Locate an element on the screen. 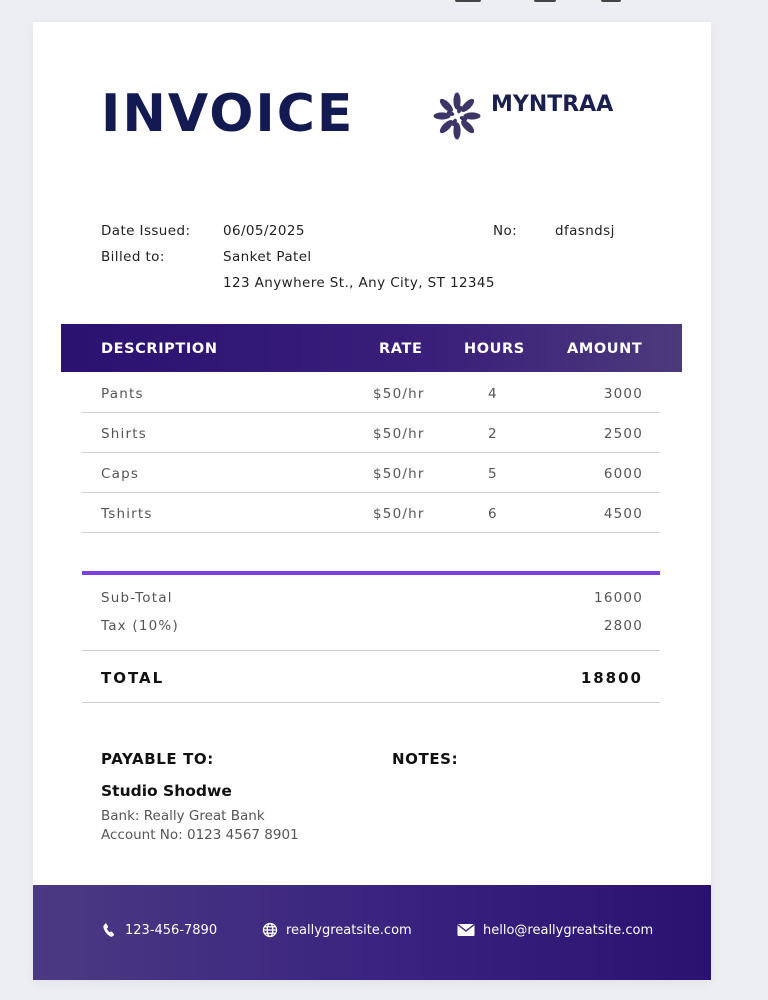 This screenshot has height=1000, width=768. row-amount: 6000 is located at coordinates (623, 474).